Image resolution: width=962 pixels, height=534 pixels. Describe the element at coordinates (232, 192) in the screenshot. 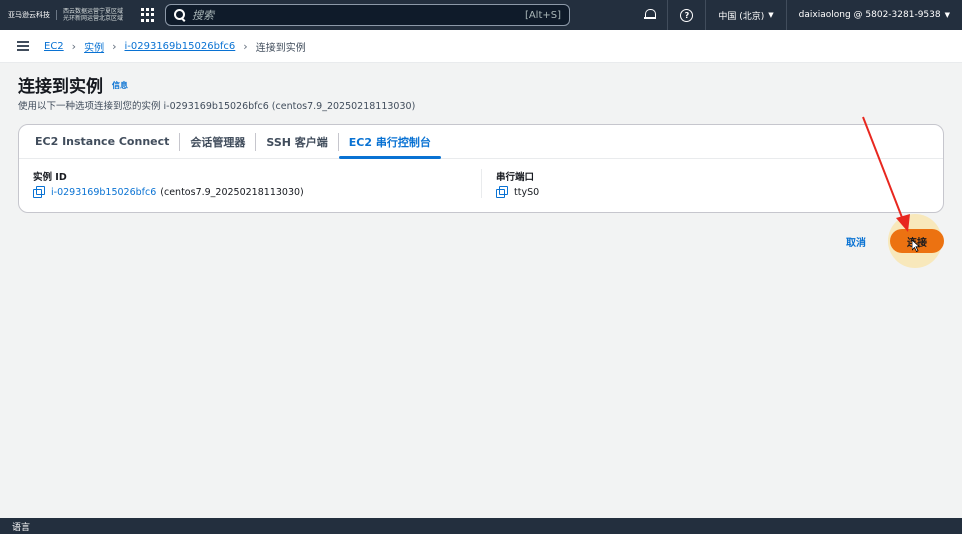

I see `instance-name: (centos7.9_20250218113030)` at that location.